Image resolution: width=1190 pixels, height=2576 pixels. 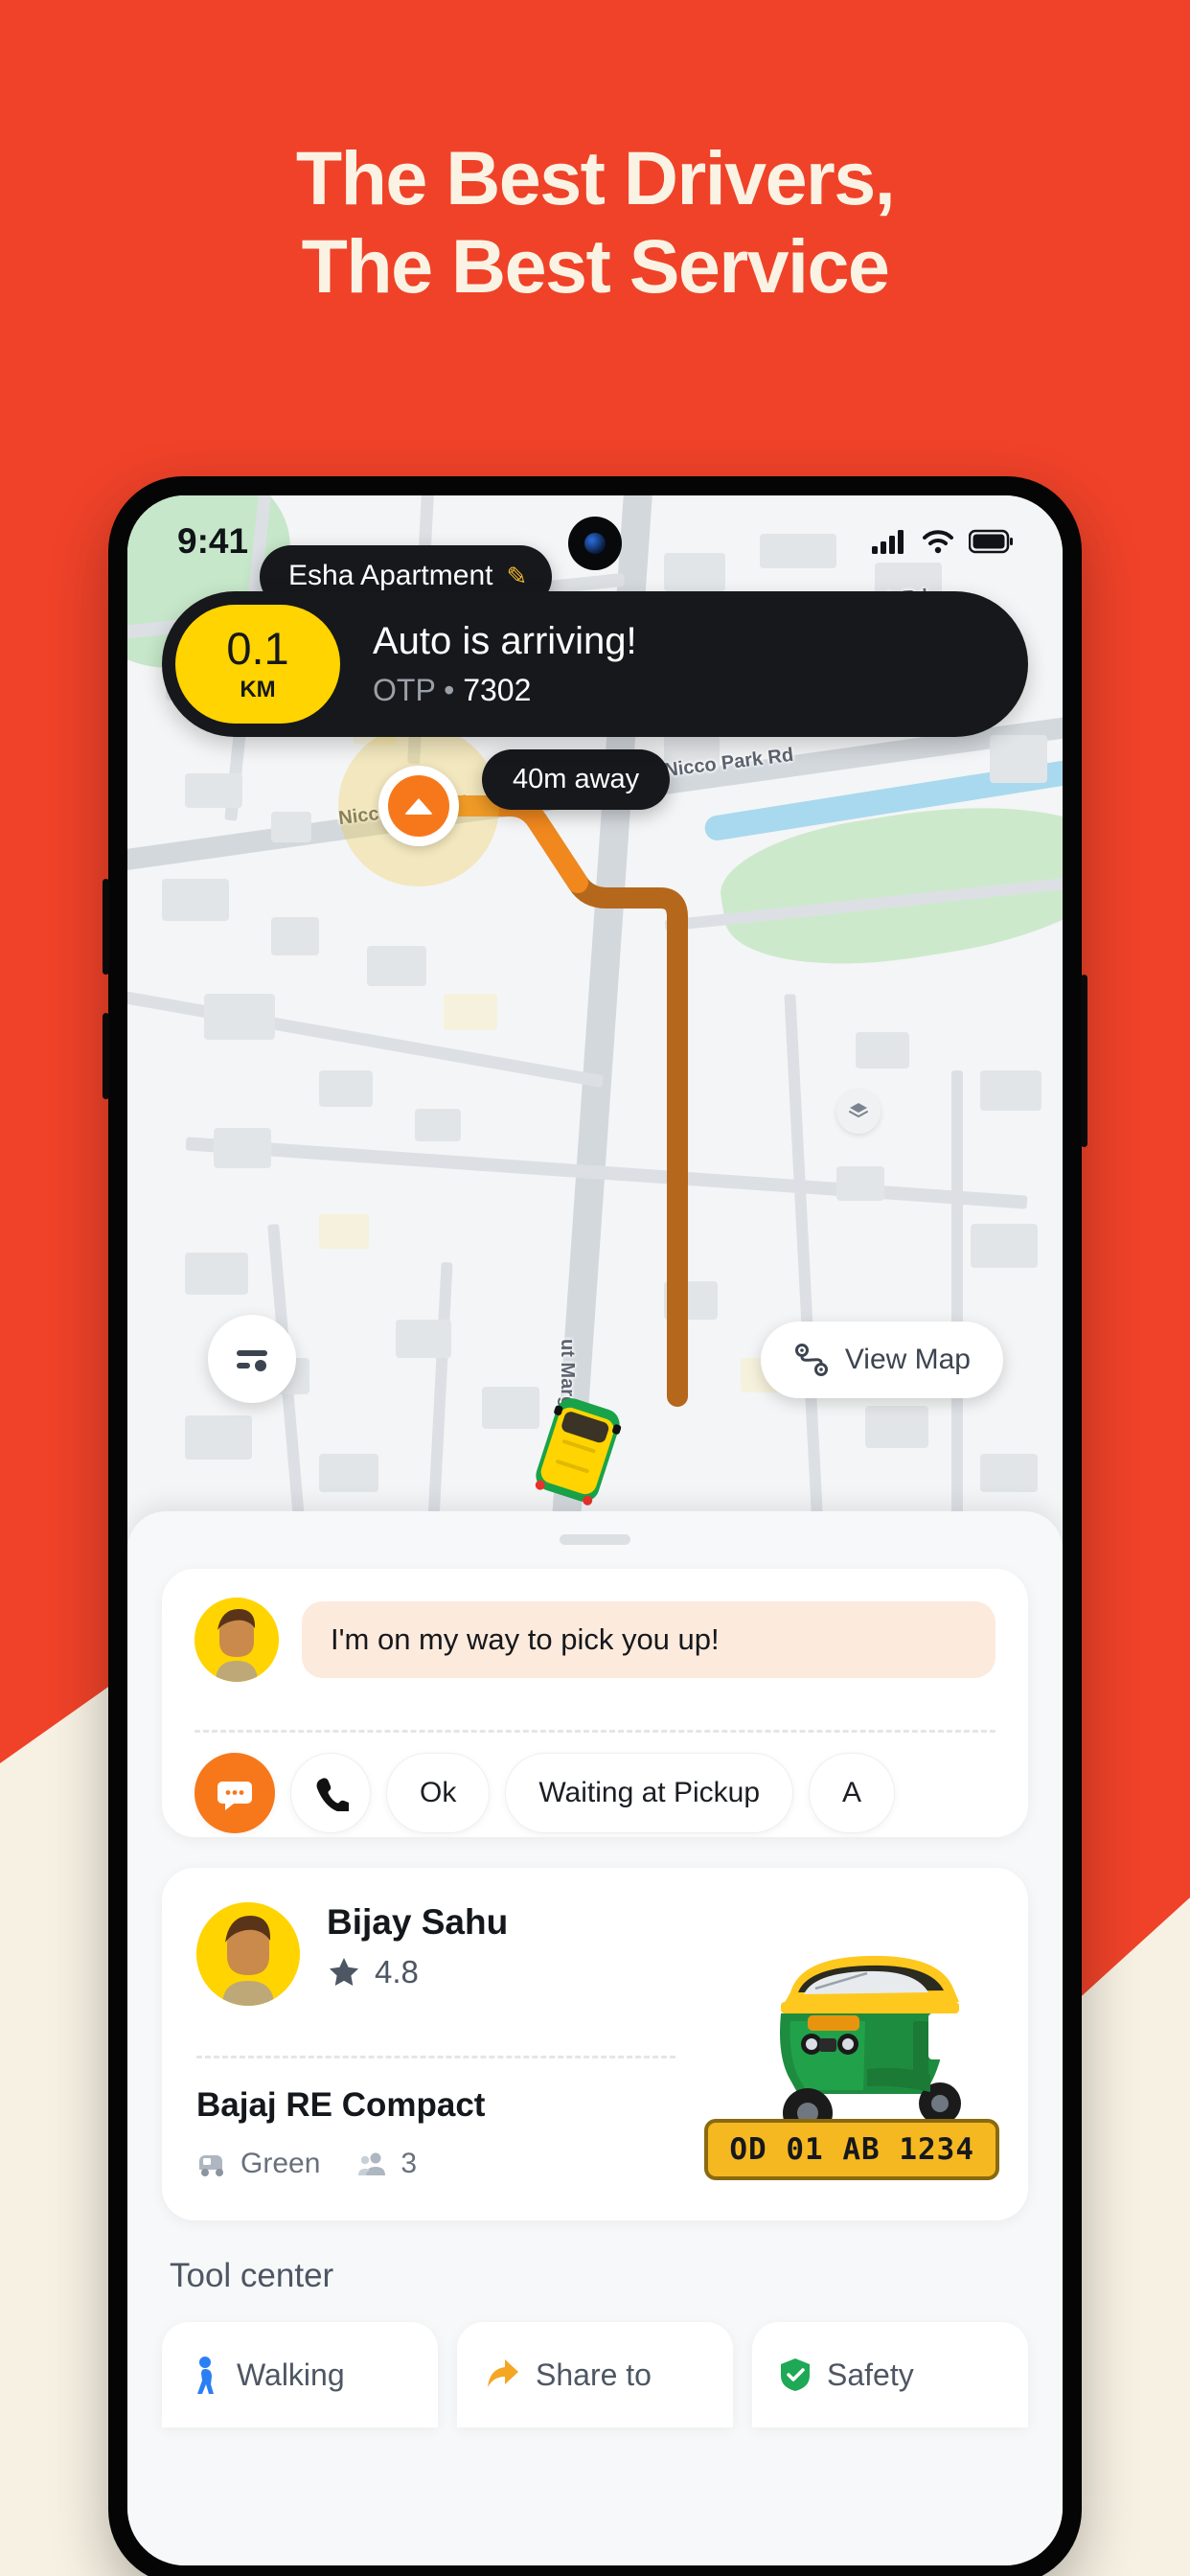 What do you see at coordinates (907, 1359) in the screenshot?
I see `view-map-label: View Map` at bounding box center [907, 1359].